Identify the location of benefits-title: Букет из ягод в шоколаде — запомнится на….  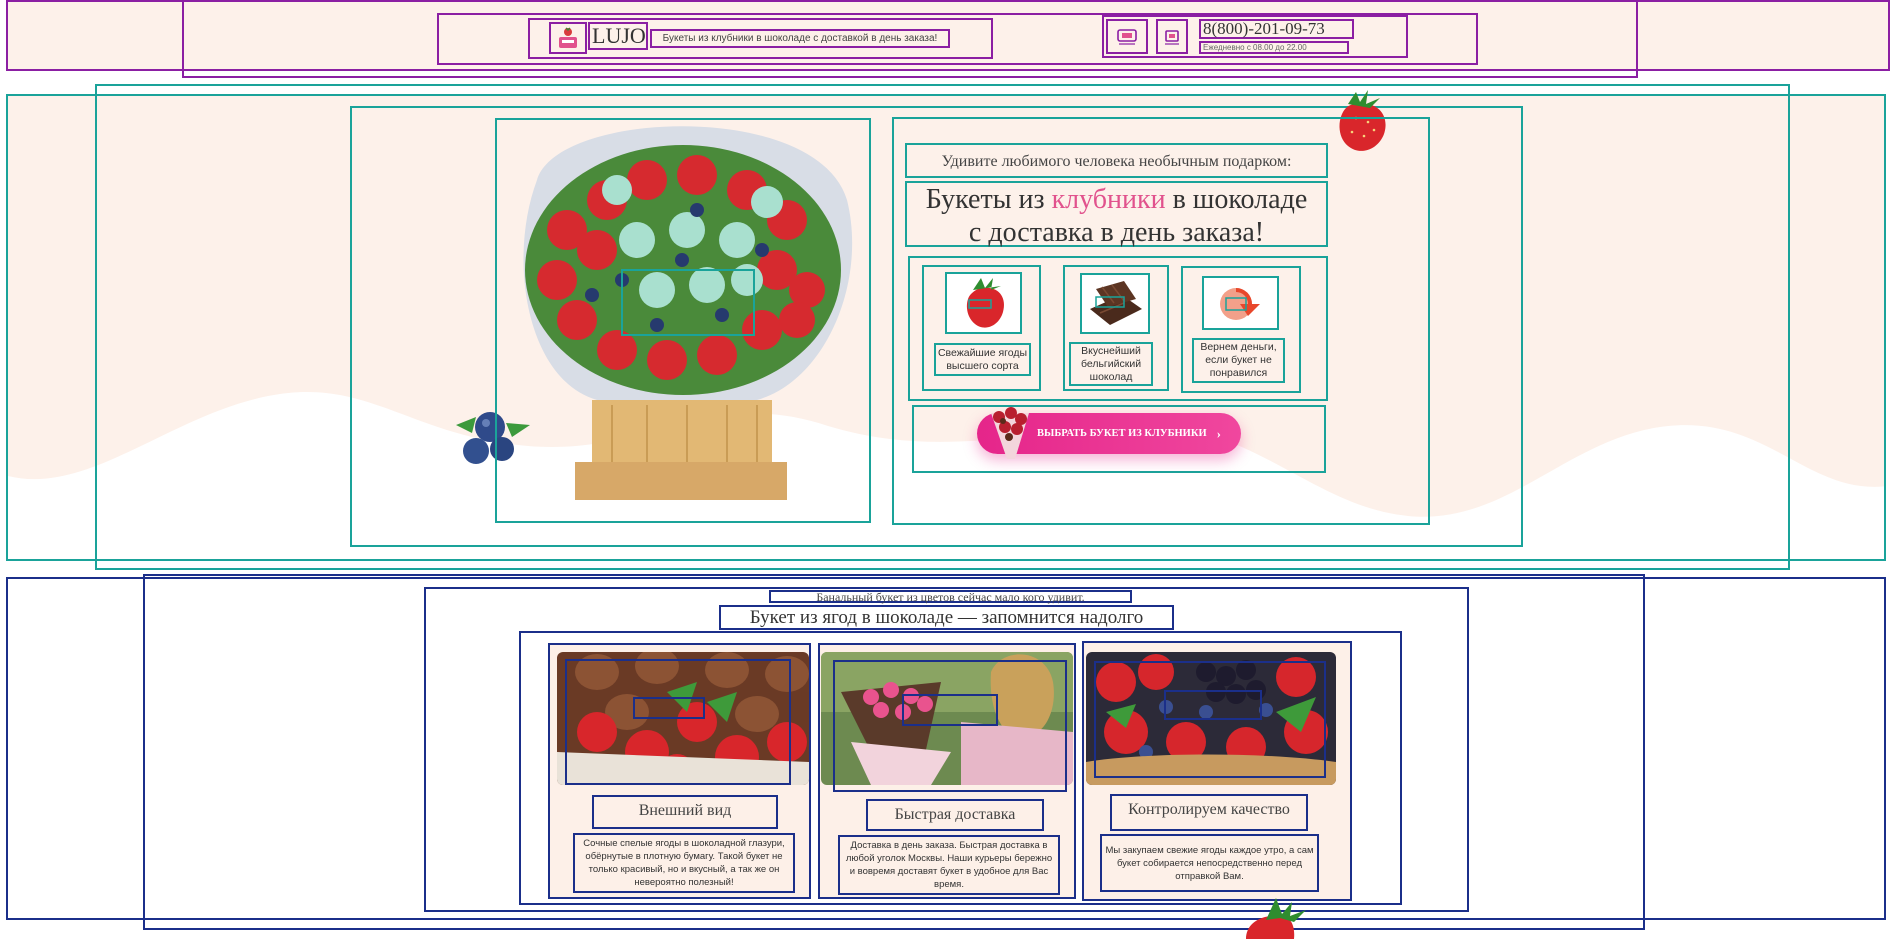
(946, 617).